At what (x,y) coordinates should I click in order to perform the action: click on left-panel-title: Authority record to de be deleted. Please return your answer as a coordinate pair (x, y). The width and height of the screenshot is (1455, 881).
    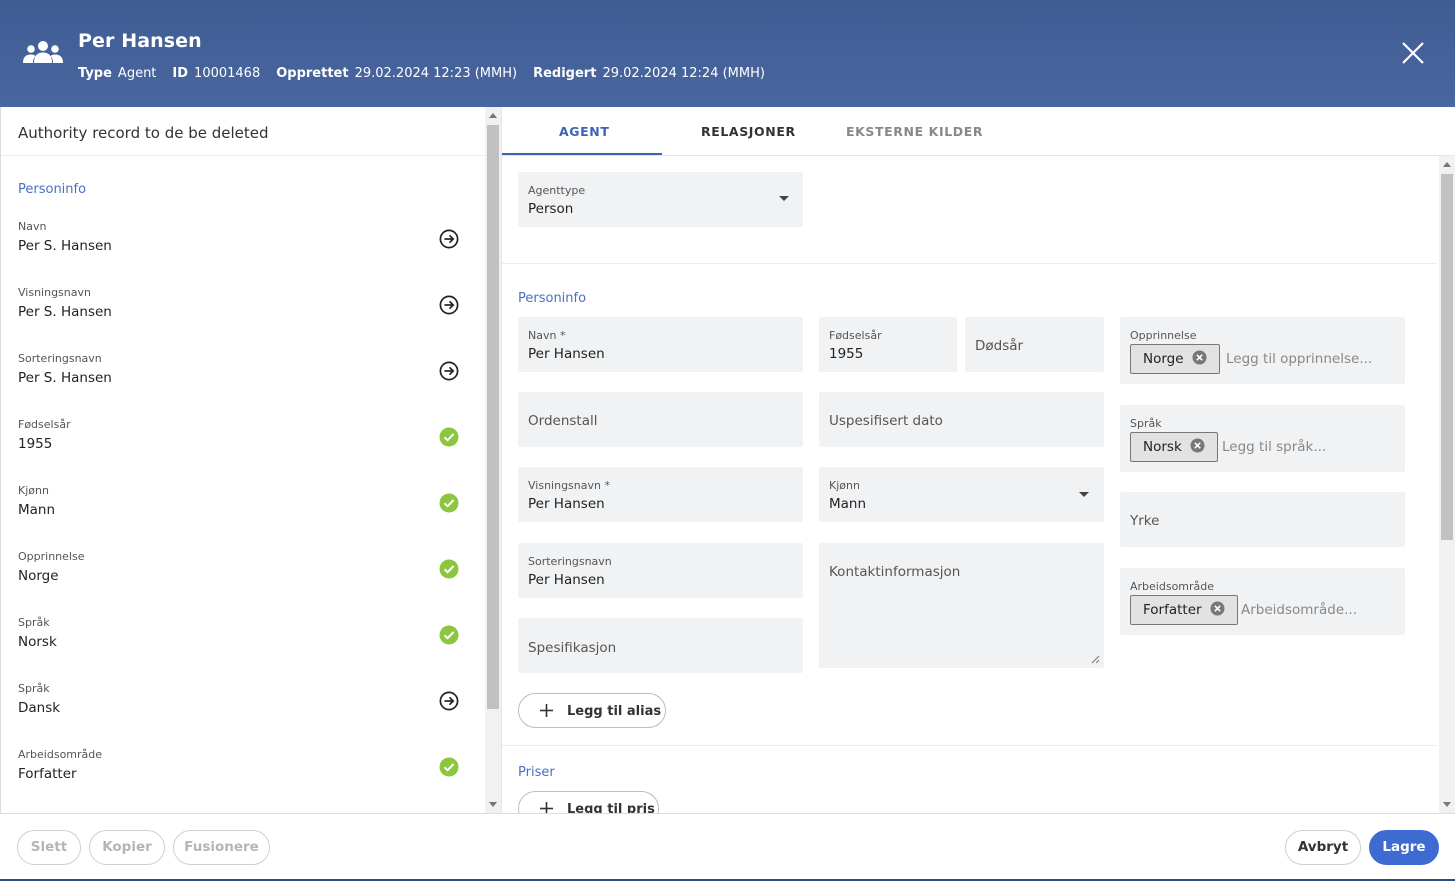
    Looking at the image, I should click on (143, 133).